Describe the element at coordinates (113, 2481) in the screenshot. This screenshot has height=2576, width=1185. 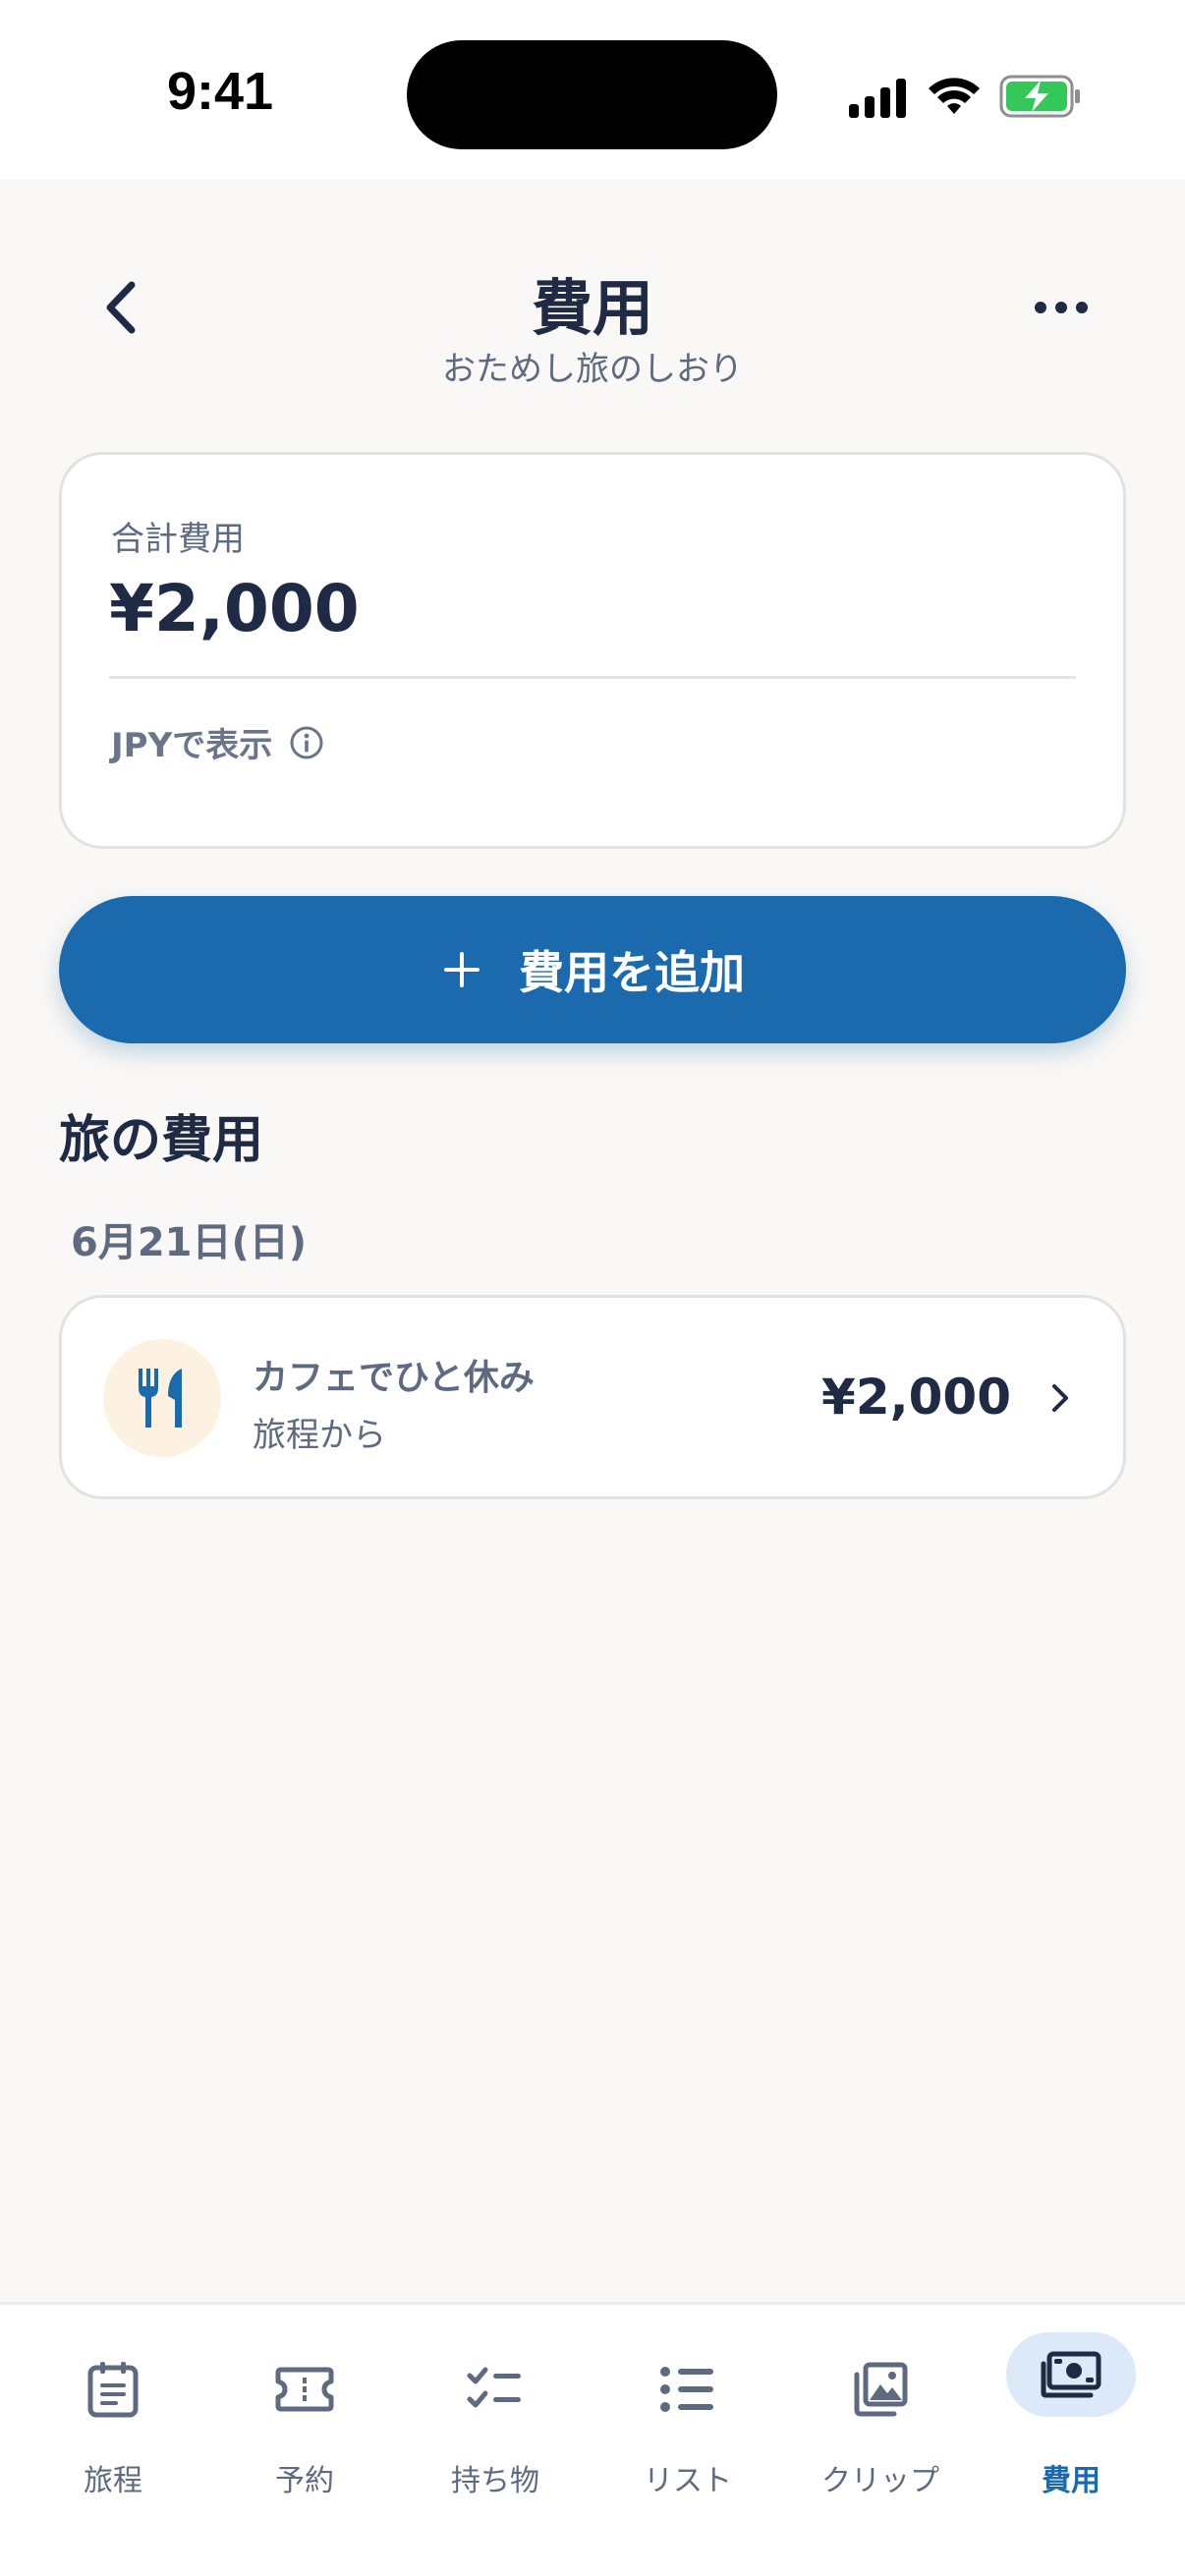
I see `tab-label: 旅程` at that location.